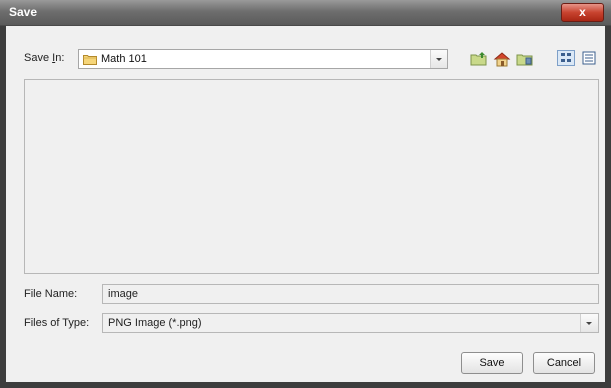 This screenshot has height=388, width=611. I want to click on save-in-value: Math 101, so click(124, 59).